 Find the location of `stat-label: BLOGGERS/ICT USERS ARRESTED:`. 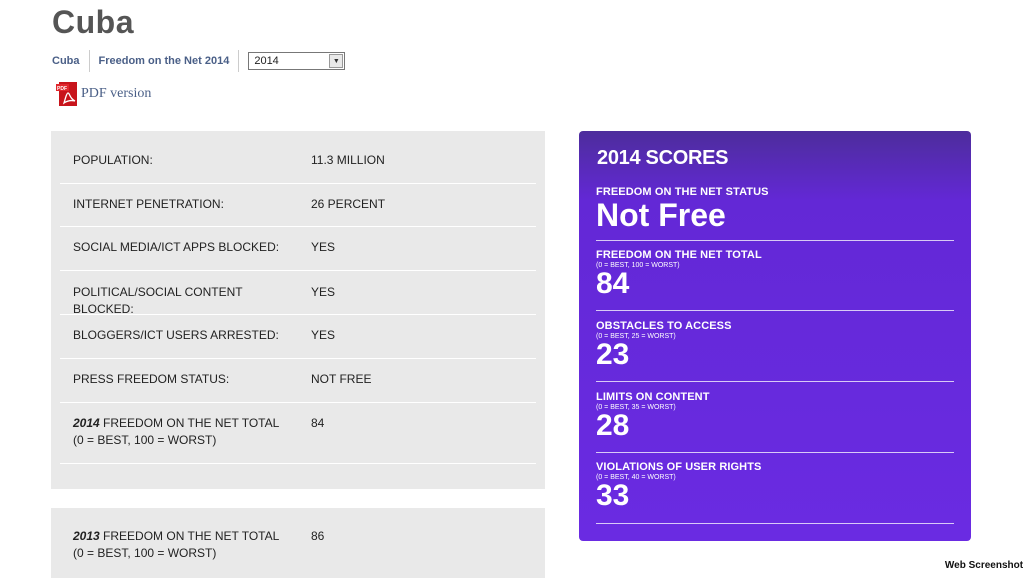

stat-label: BLOGGERS/ICT USERS ARRESTED: is located at coordinates (176, 335).